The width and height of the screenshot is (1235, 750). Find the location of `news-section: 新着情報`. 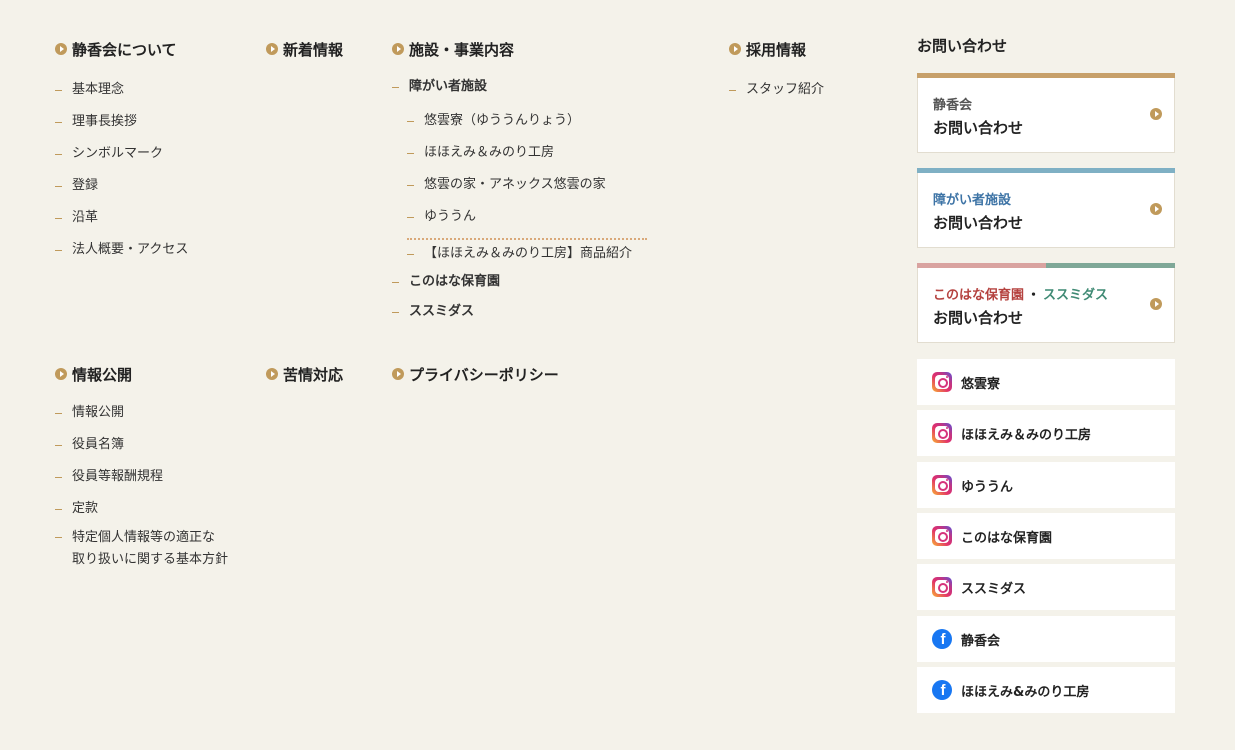

news-section: 新着情報 is located at coordinates (304, 49).